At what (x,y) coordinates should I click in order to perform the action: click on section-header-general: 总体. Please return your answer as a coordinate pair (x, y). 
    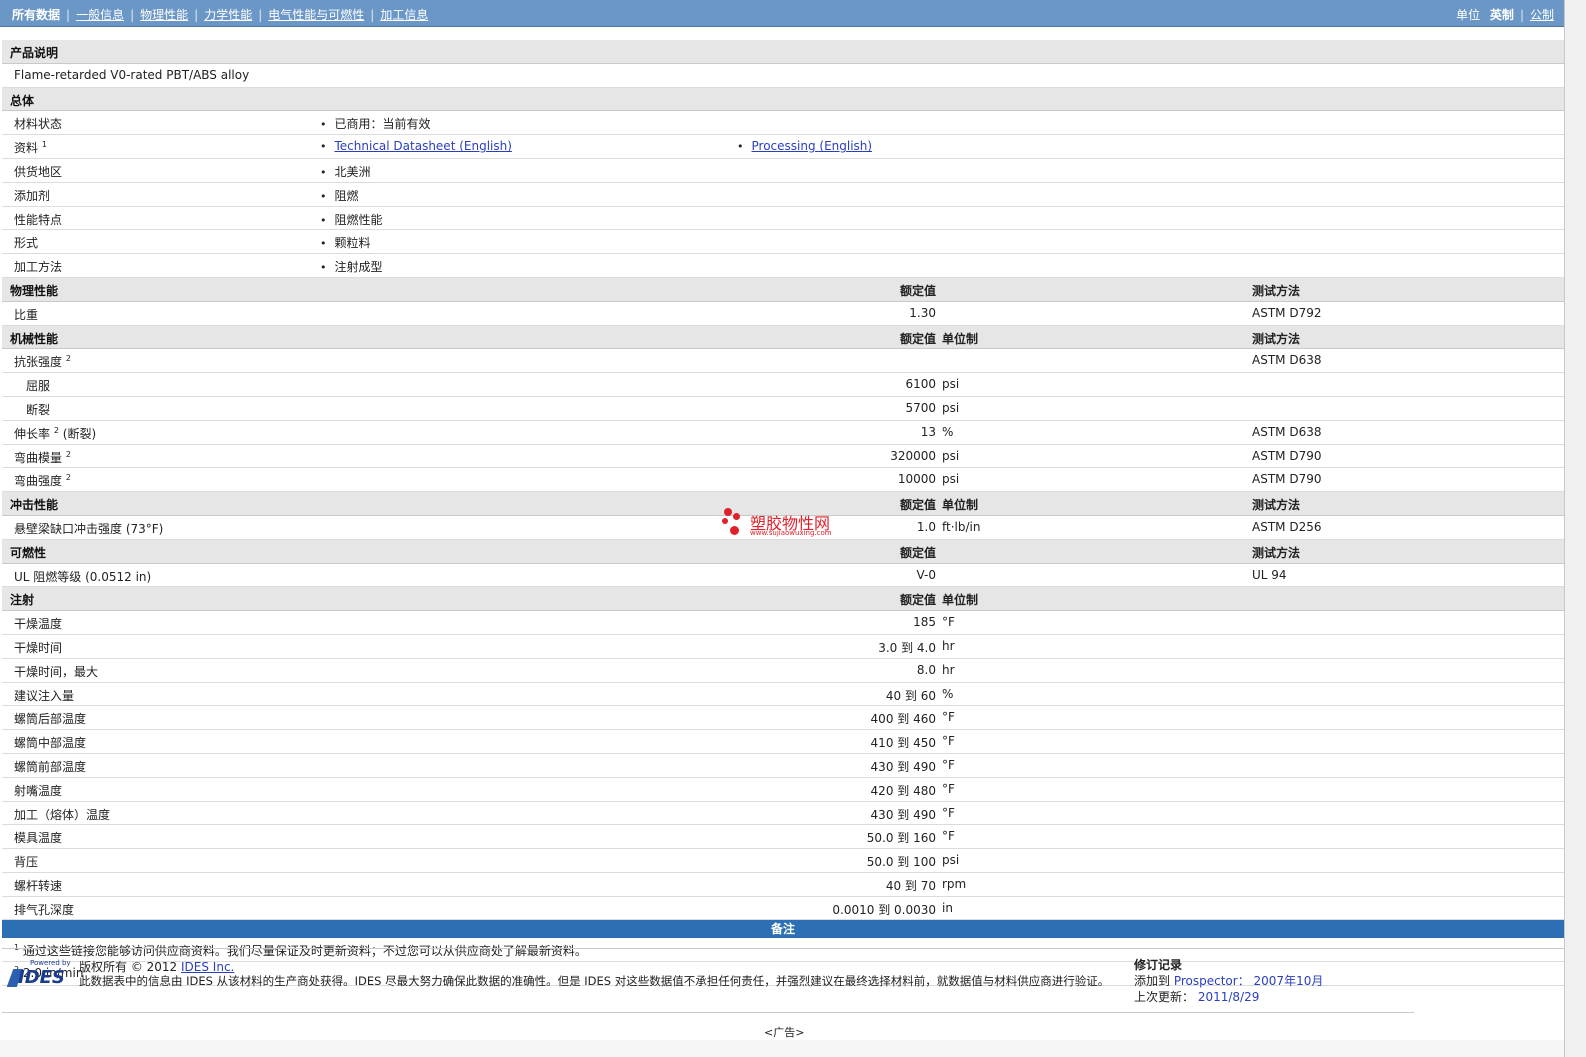
    Looking at the image, I should click on (783, 99).